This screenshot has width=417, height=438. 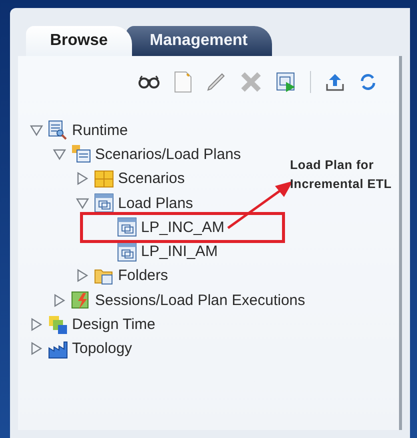 What do you see at coordinates (143, 275) in the screenshot?
I see `tree-item: Folders` at bounding box center [143, 275].